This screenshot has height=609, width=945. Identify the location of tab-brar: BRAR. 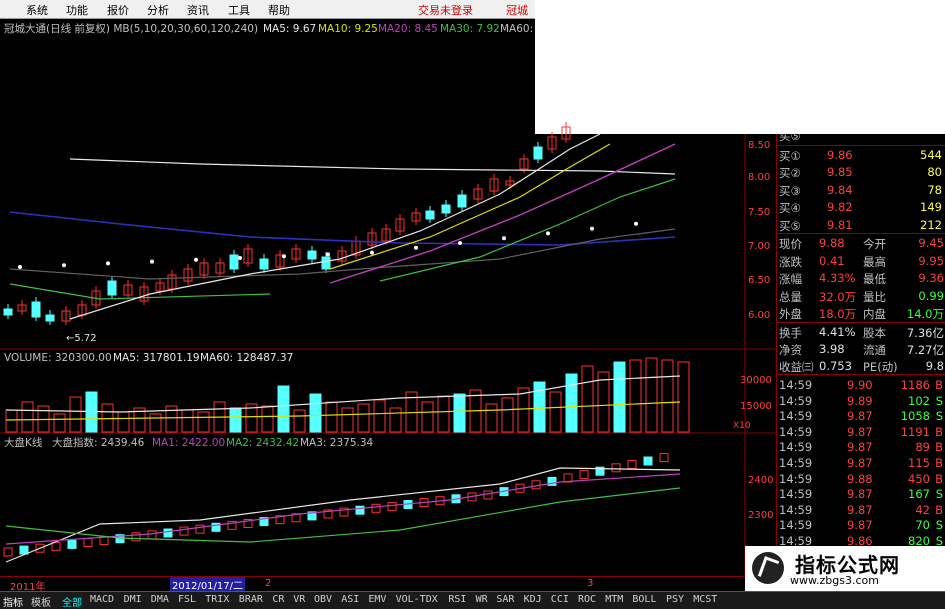
(251, 599).